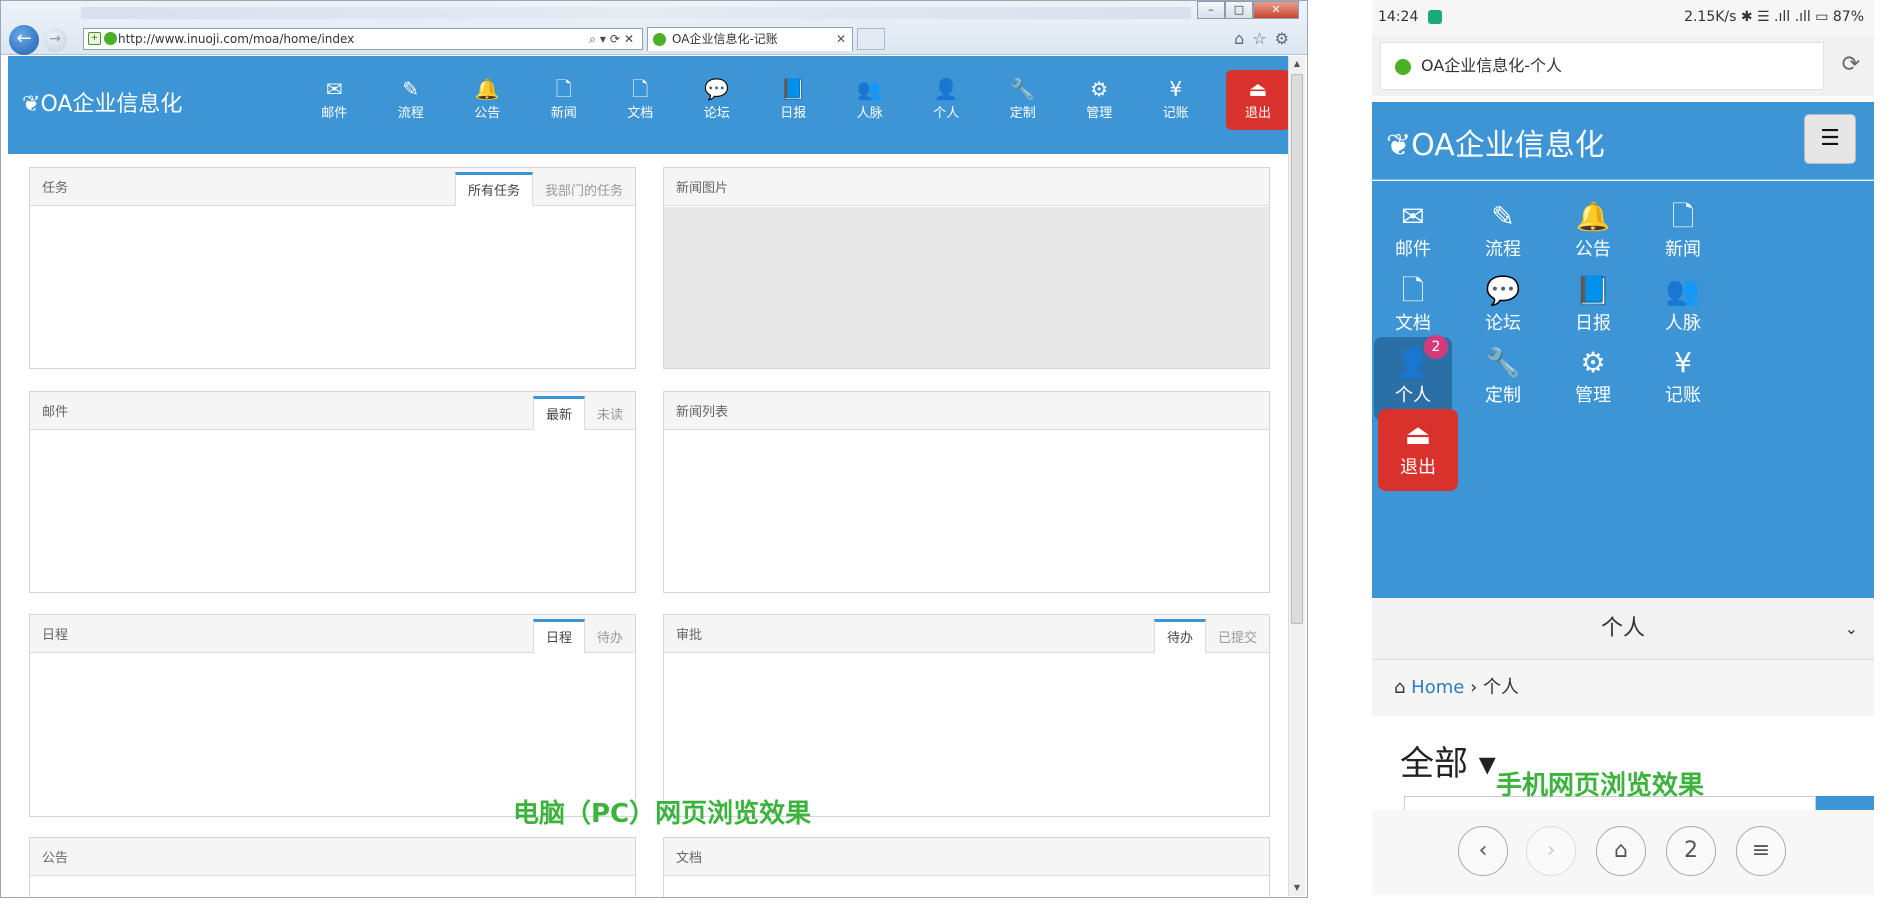  What do you see at coordinates (55, 40) in the screenshot?
I see `forward-button: →` at bounding box center [55, 40].